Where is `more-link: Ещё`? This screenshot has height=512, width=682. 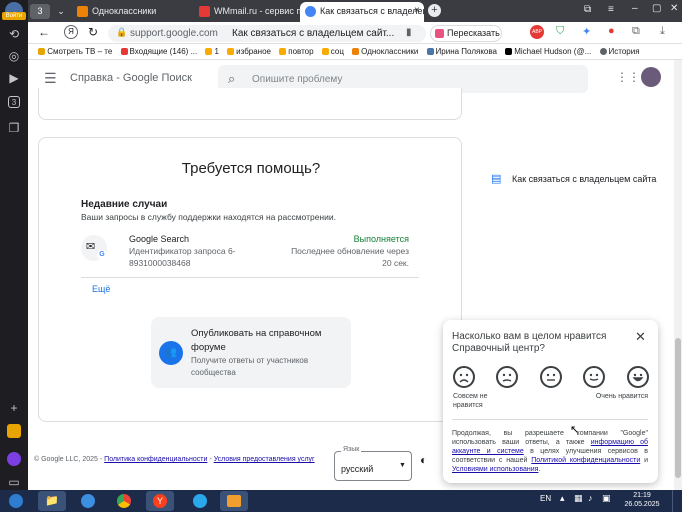
more-link: Ещё is located at coordinates (101, 289).